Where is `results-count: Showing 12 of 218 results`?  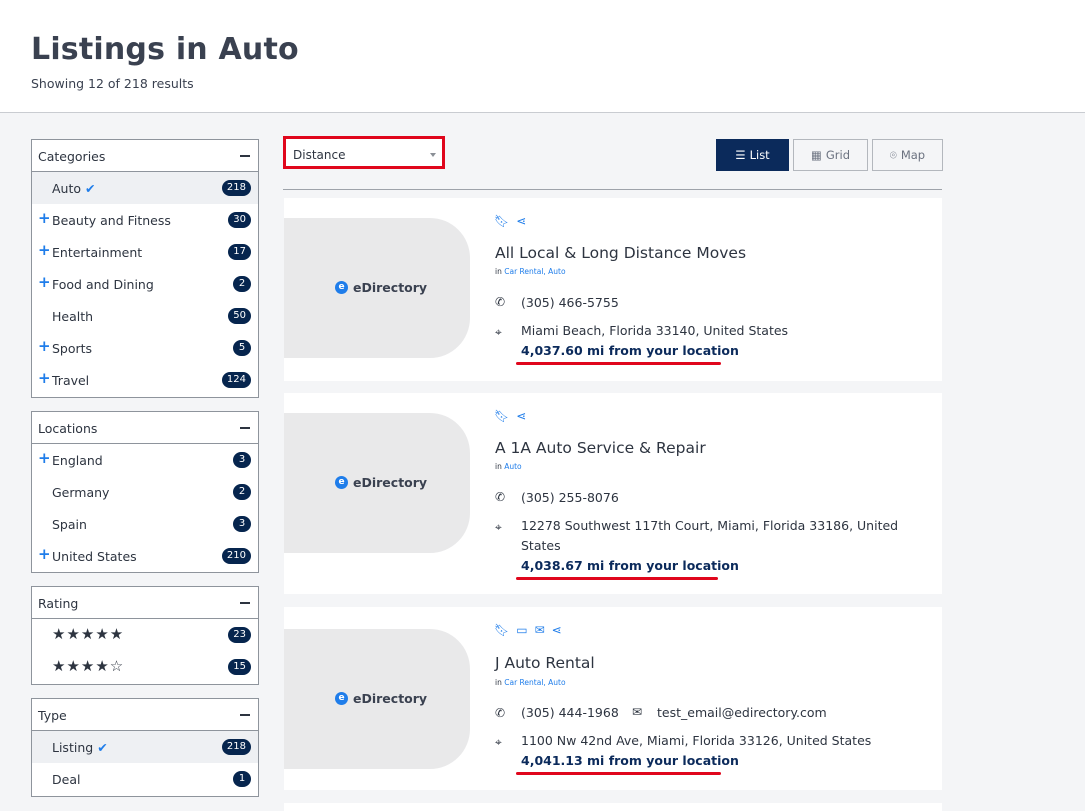
results-count: Showing 12 of 218 results is located at coordinates (112, 83).